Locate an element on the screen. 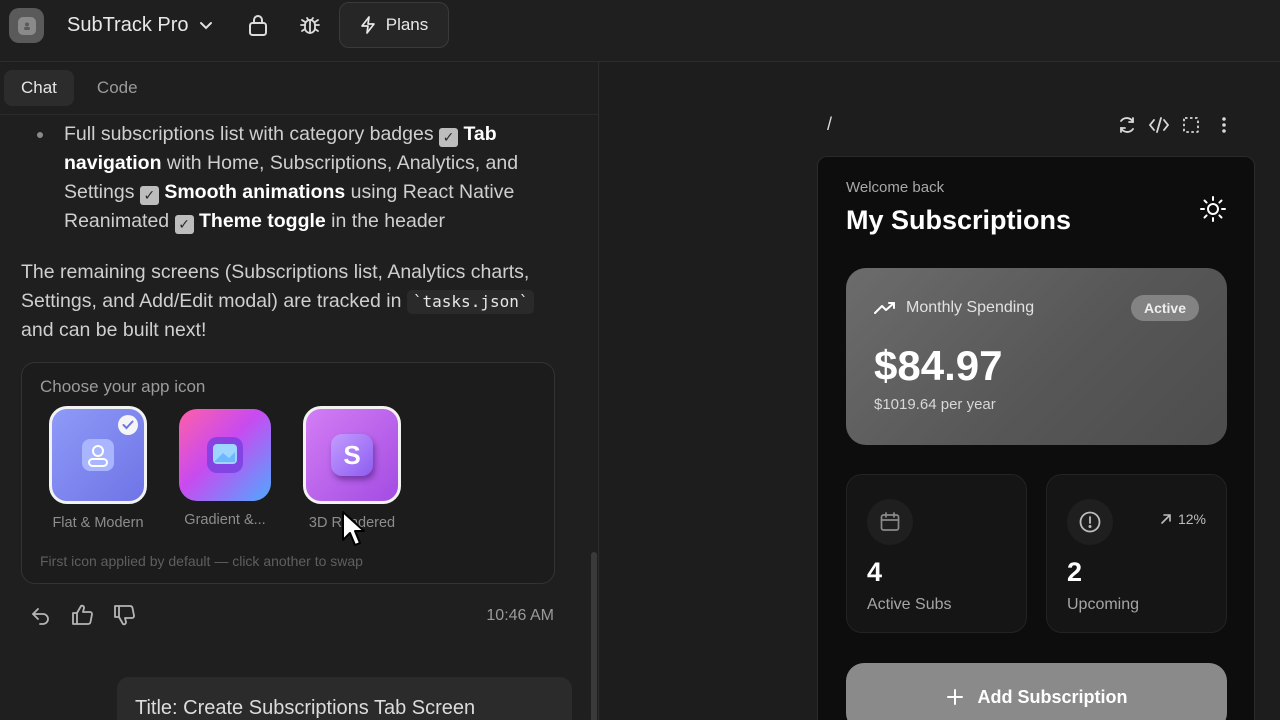  plans-button: Plans is located at coordinates (394, 25).